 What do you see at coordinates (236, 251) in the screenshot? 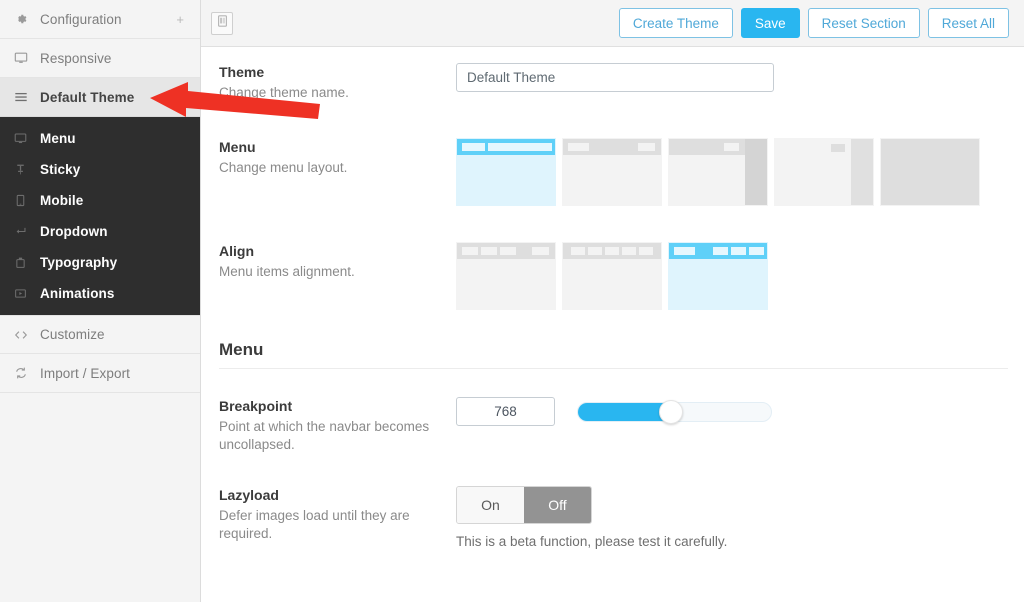
I see `align-row-title: Align` at bounding box center [236, 251].